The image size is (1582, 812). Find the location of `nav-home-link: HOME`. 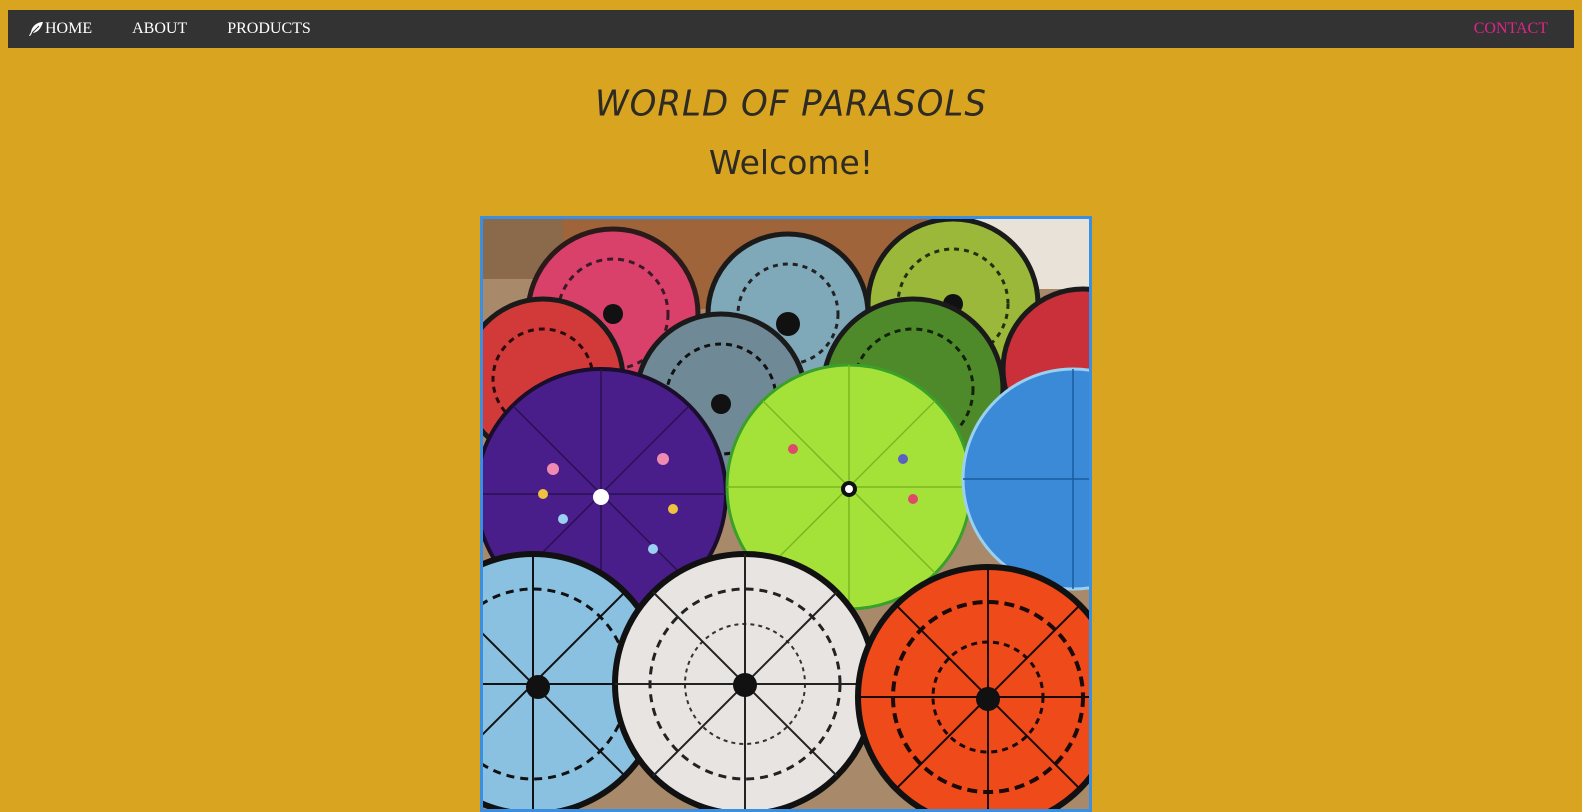

nav-home-link: HOME is located at coordinates (60, 29).